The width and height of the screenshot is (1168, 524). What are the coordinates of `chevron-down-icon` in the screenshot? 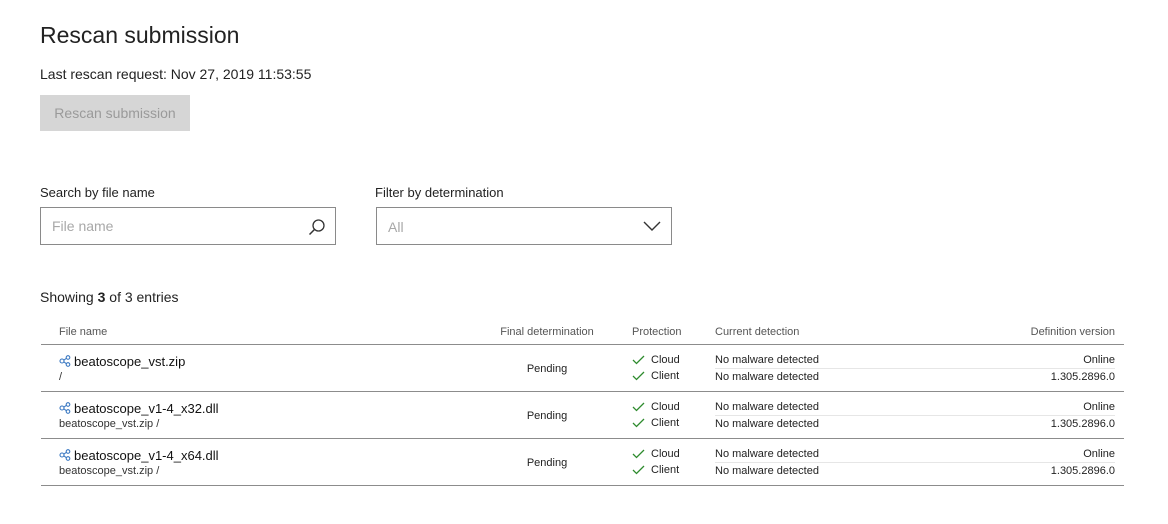 It's located at (652, 226).